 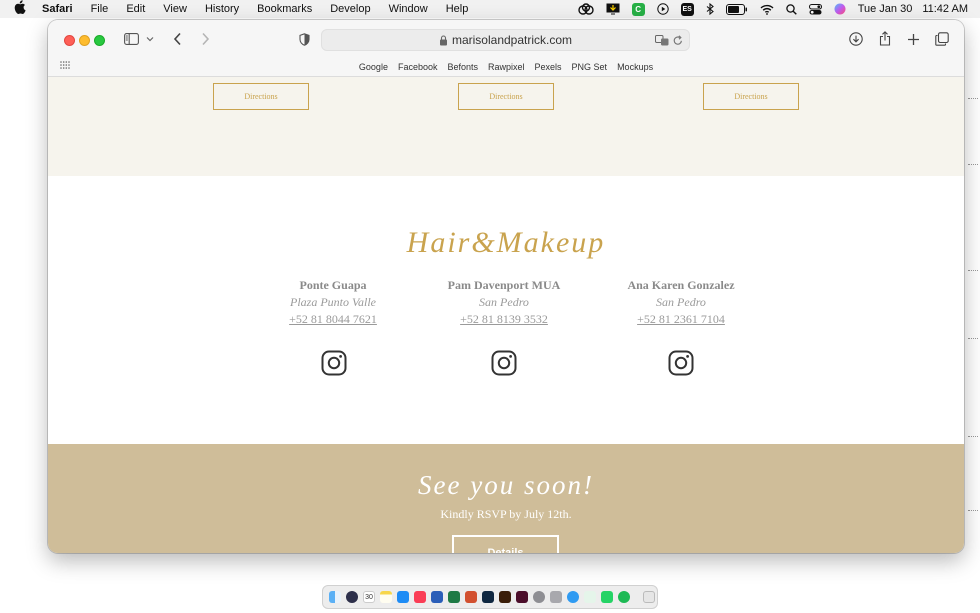 What do you see at coordinates (352, 597) in the screenshot?
I see `launchpad-icon` at bounding box center [352, 597].